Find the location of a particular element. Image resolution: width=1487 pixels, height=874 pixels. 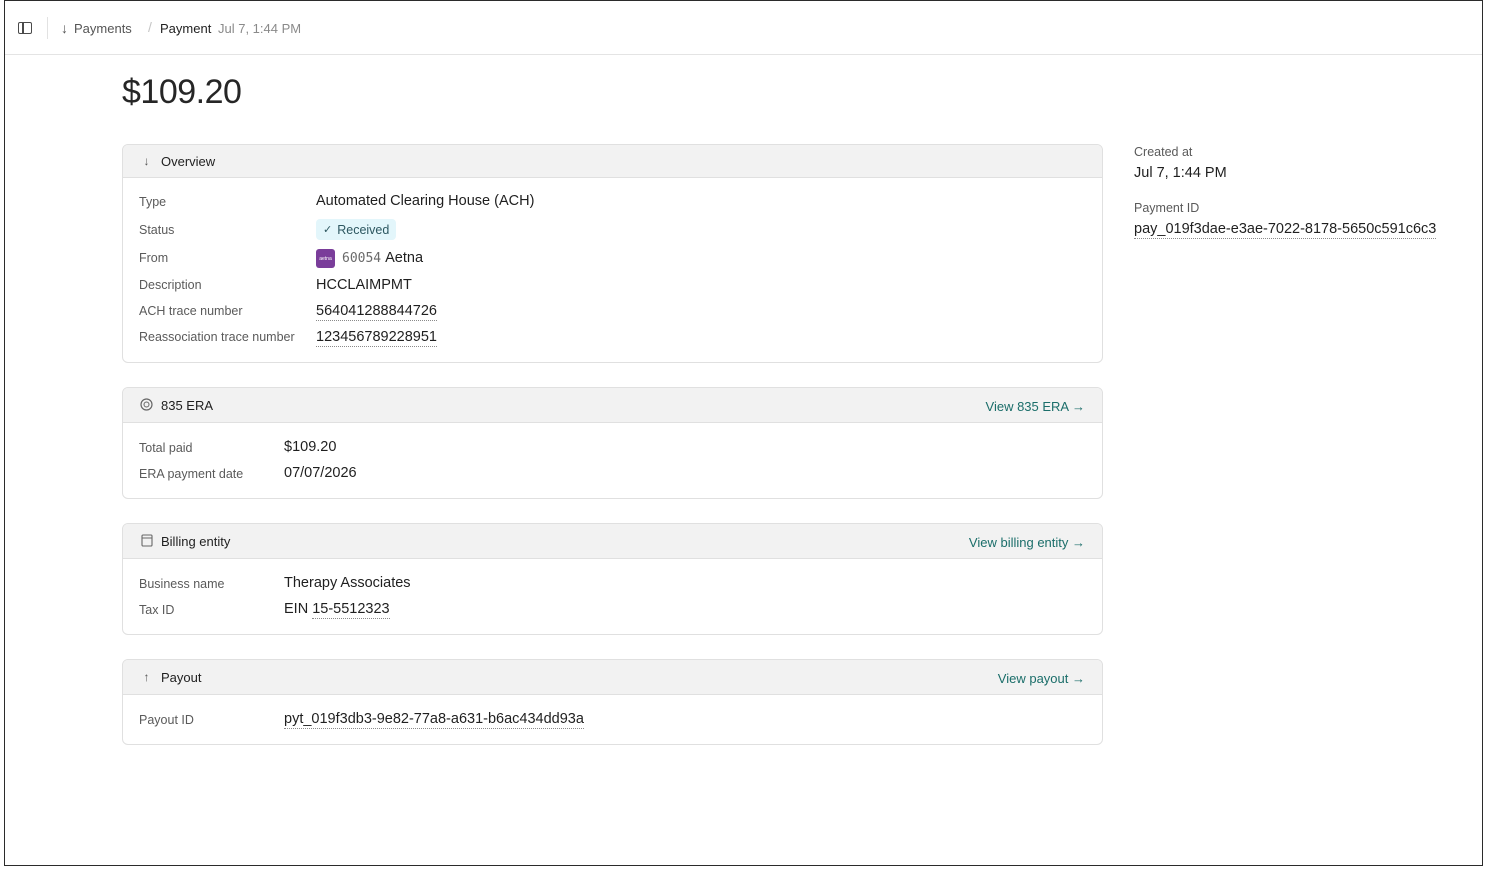

breadcrumb-current: Payment is located at coordinates (186, 28).